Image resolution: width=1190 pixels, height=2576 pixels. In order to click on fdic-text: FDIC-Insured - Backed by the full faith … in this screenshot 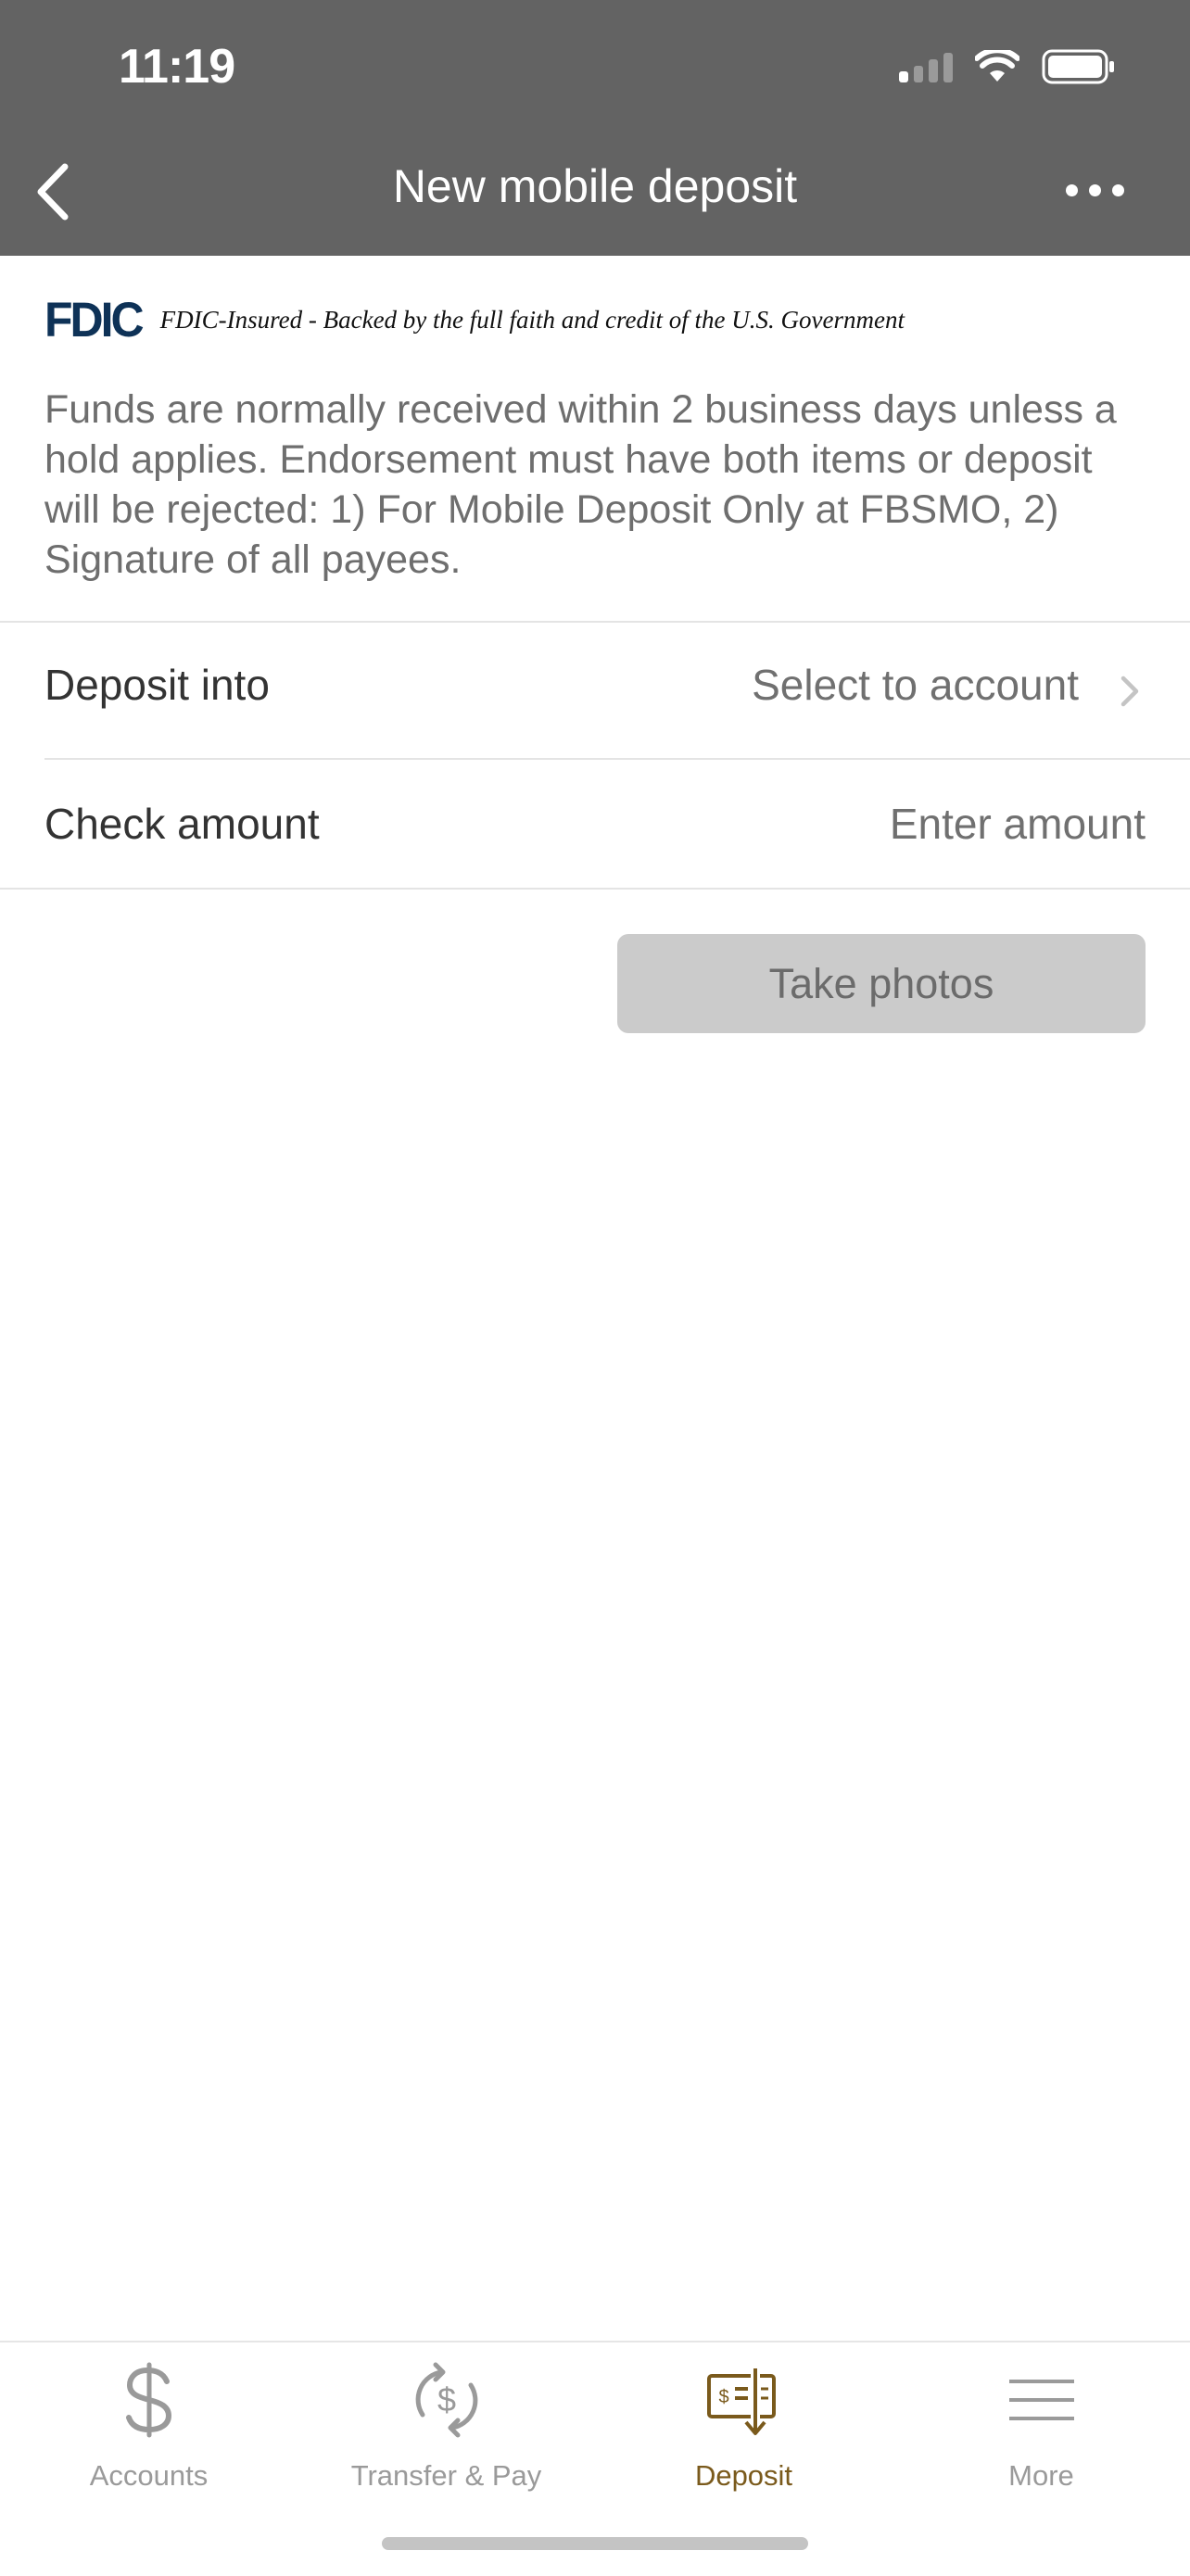, I will do `click(532, 319)`.